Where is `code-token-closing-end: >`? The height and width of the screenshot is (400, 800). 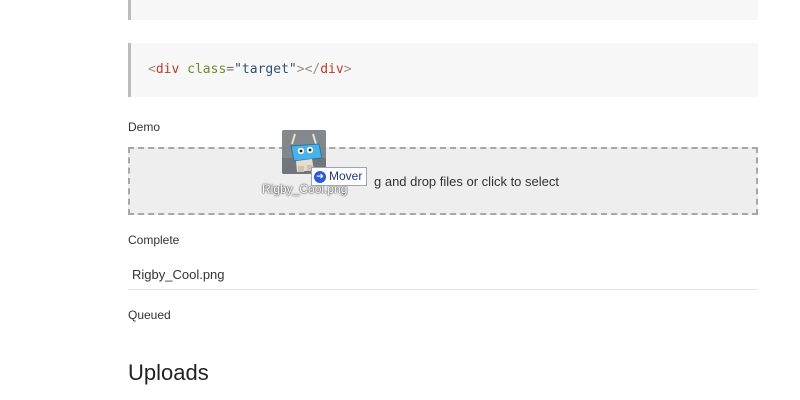 code-token-closing-end: > is located at coordinates (347, 69).